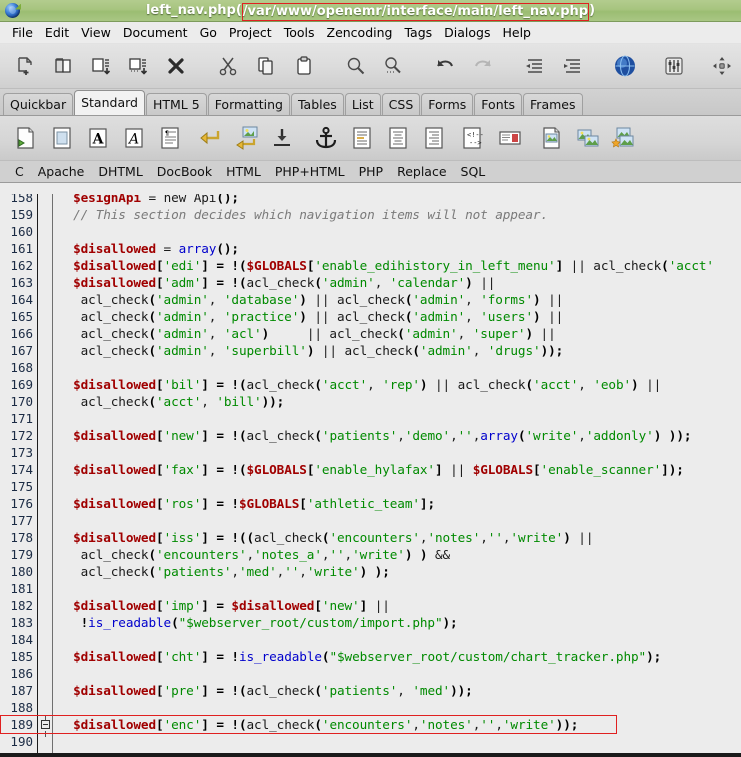 This screenshot has width=741, height=757. Describe the element at coordinates (535, 66) in the screenshot. I see `unindent-icon` at that location.